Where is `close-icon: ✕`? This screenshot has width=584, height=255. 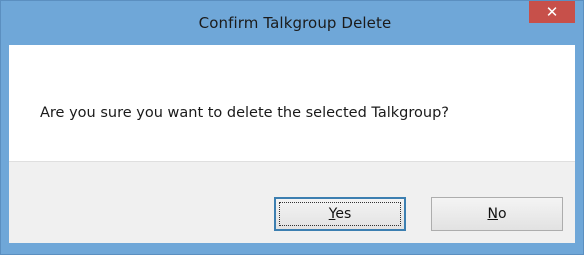 close-icon: ✕ is located at coordinates (552, 11).